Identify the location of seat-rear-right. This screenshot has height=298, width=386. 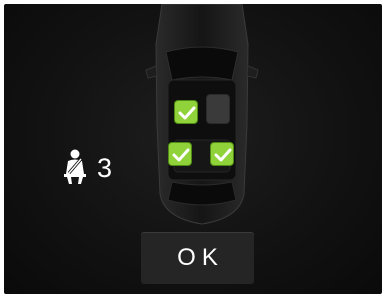
(222, 154).